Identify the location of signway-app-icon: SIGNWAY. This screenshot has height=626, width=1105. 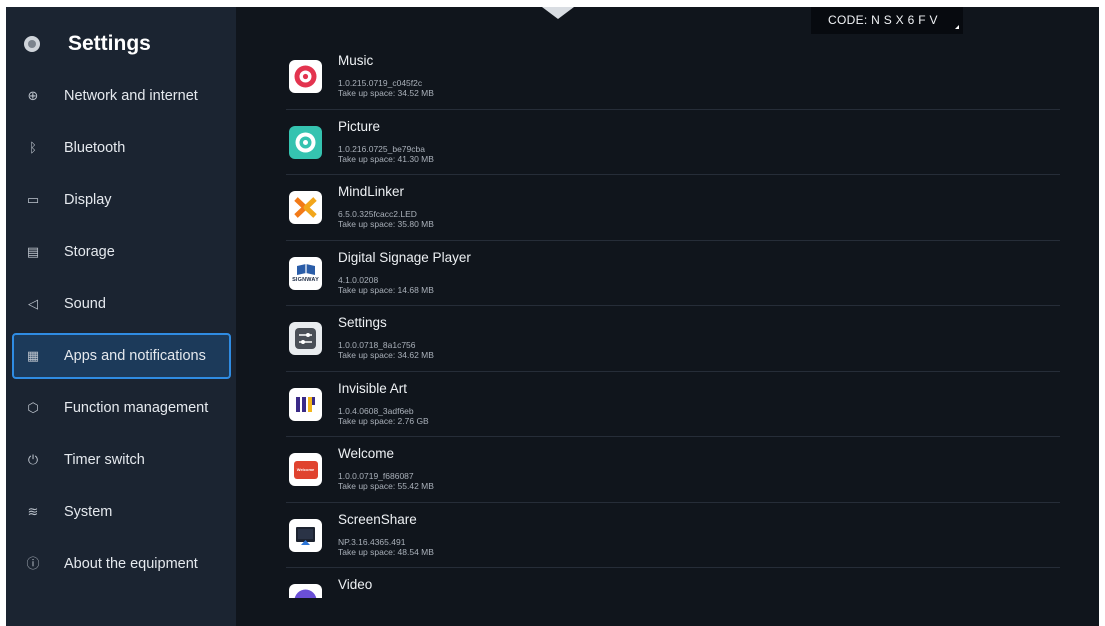
(305, 273).